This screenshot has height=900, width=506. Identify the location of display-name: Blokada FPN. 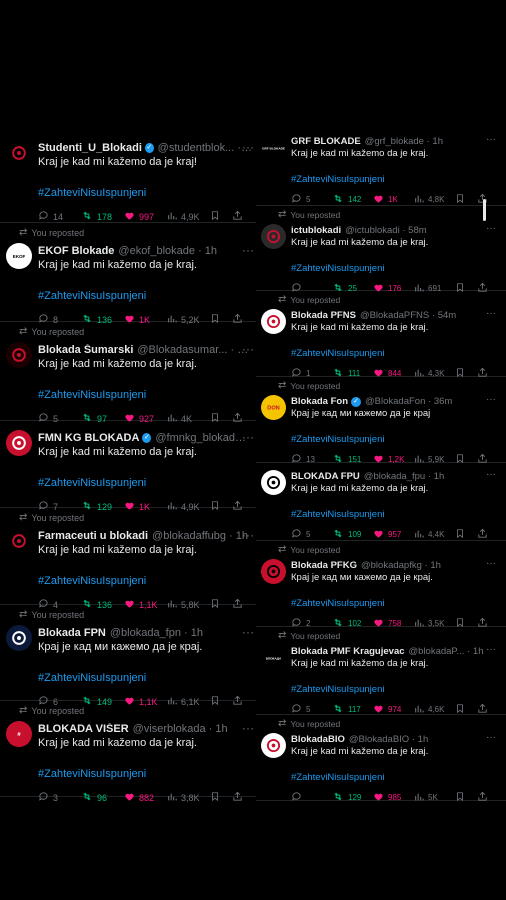
(72, 633).